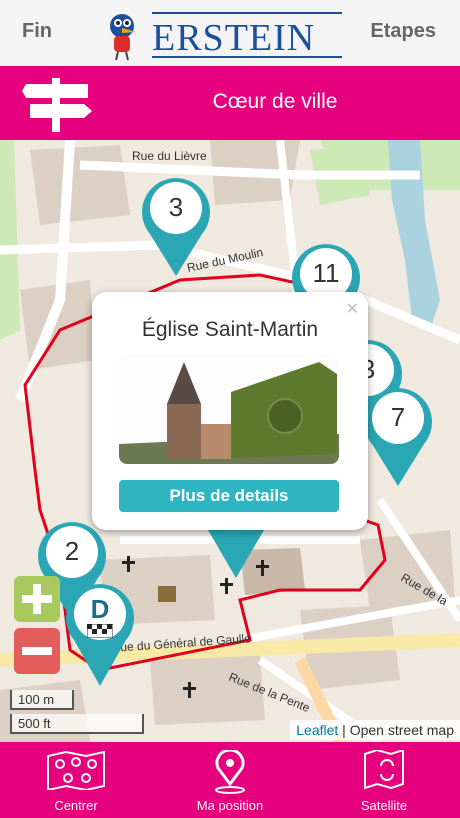  What do you see at coordinates (229, 496) in the screenshot?
I see `more-details-button: Plus de details` at bounding box center [229, 496].